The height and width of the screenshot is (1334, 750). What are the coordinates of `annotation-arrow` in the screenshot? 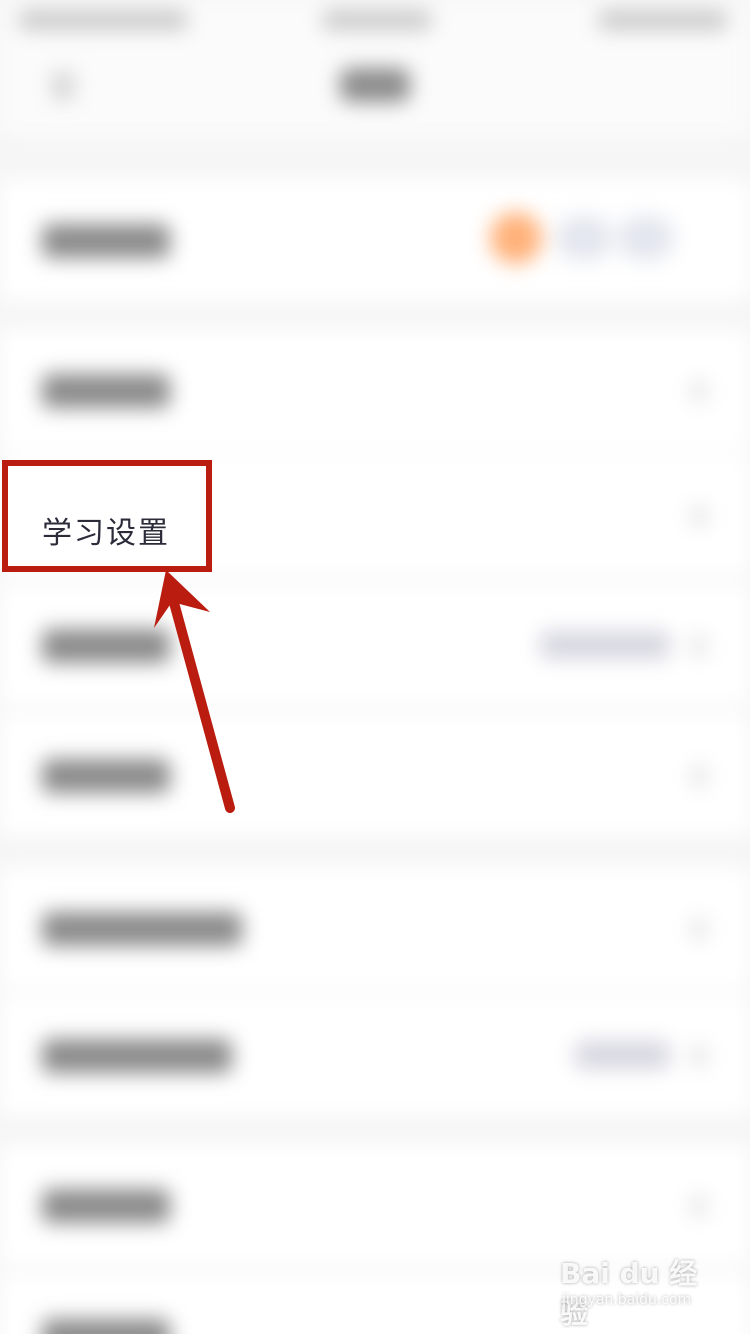 It's located at (194, 691).